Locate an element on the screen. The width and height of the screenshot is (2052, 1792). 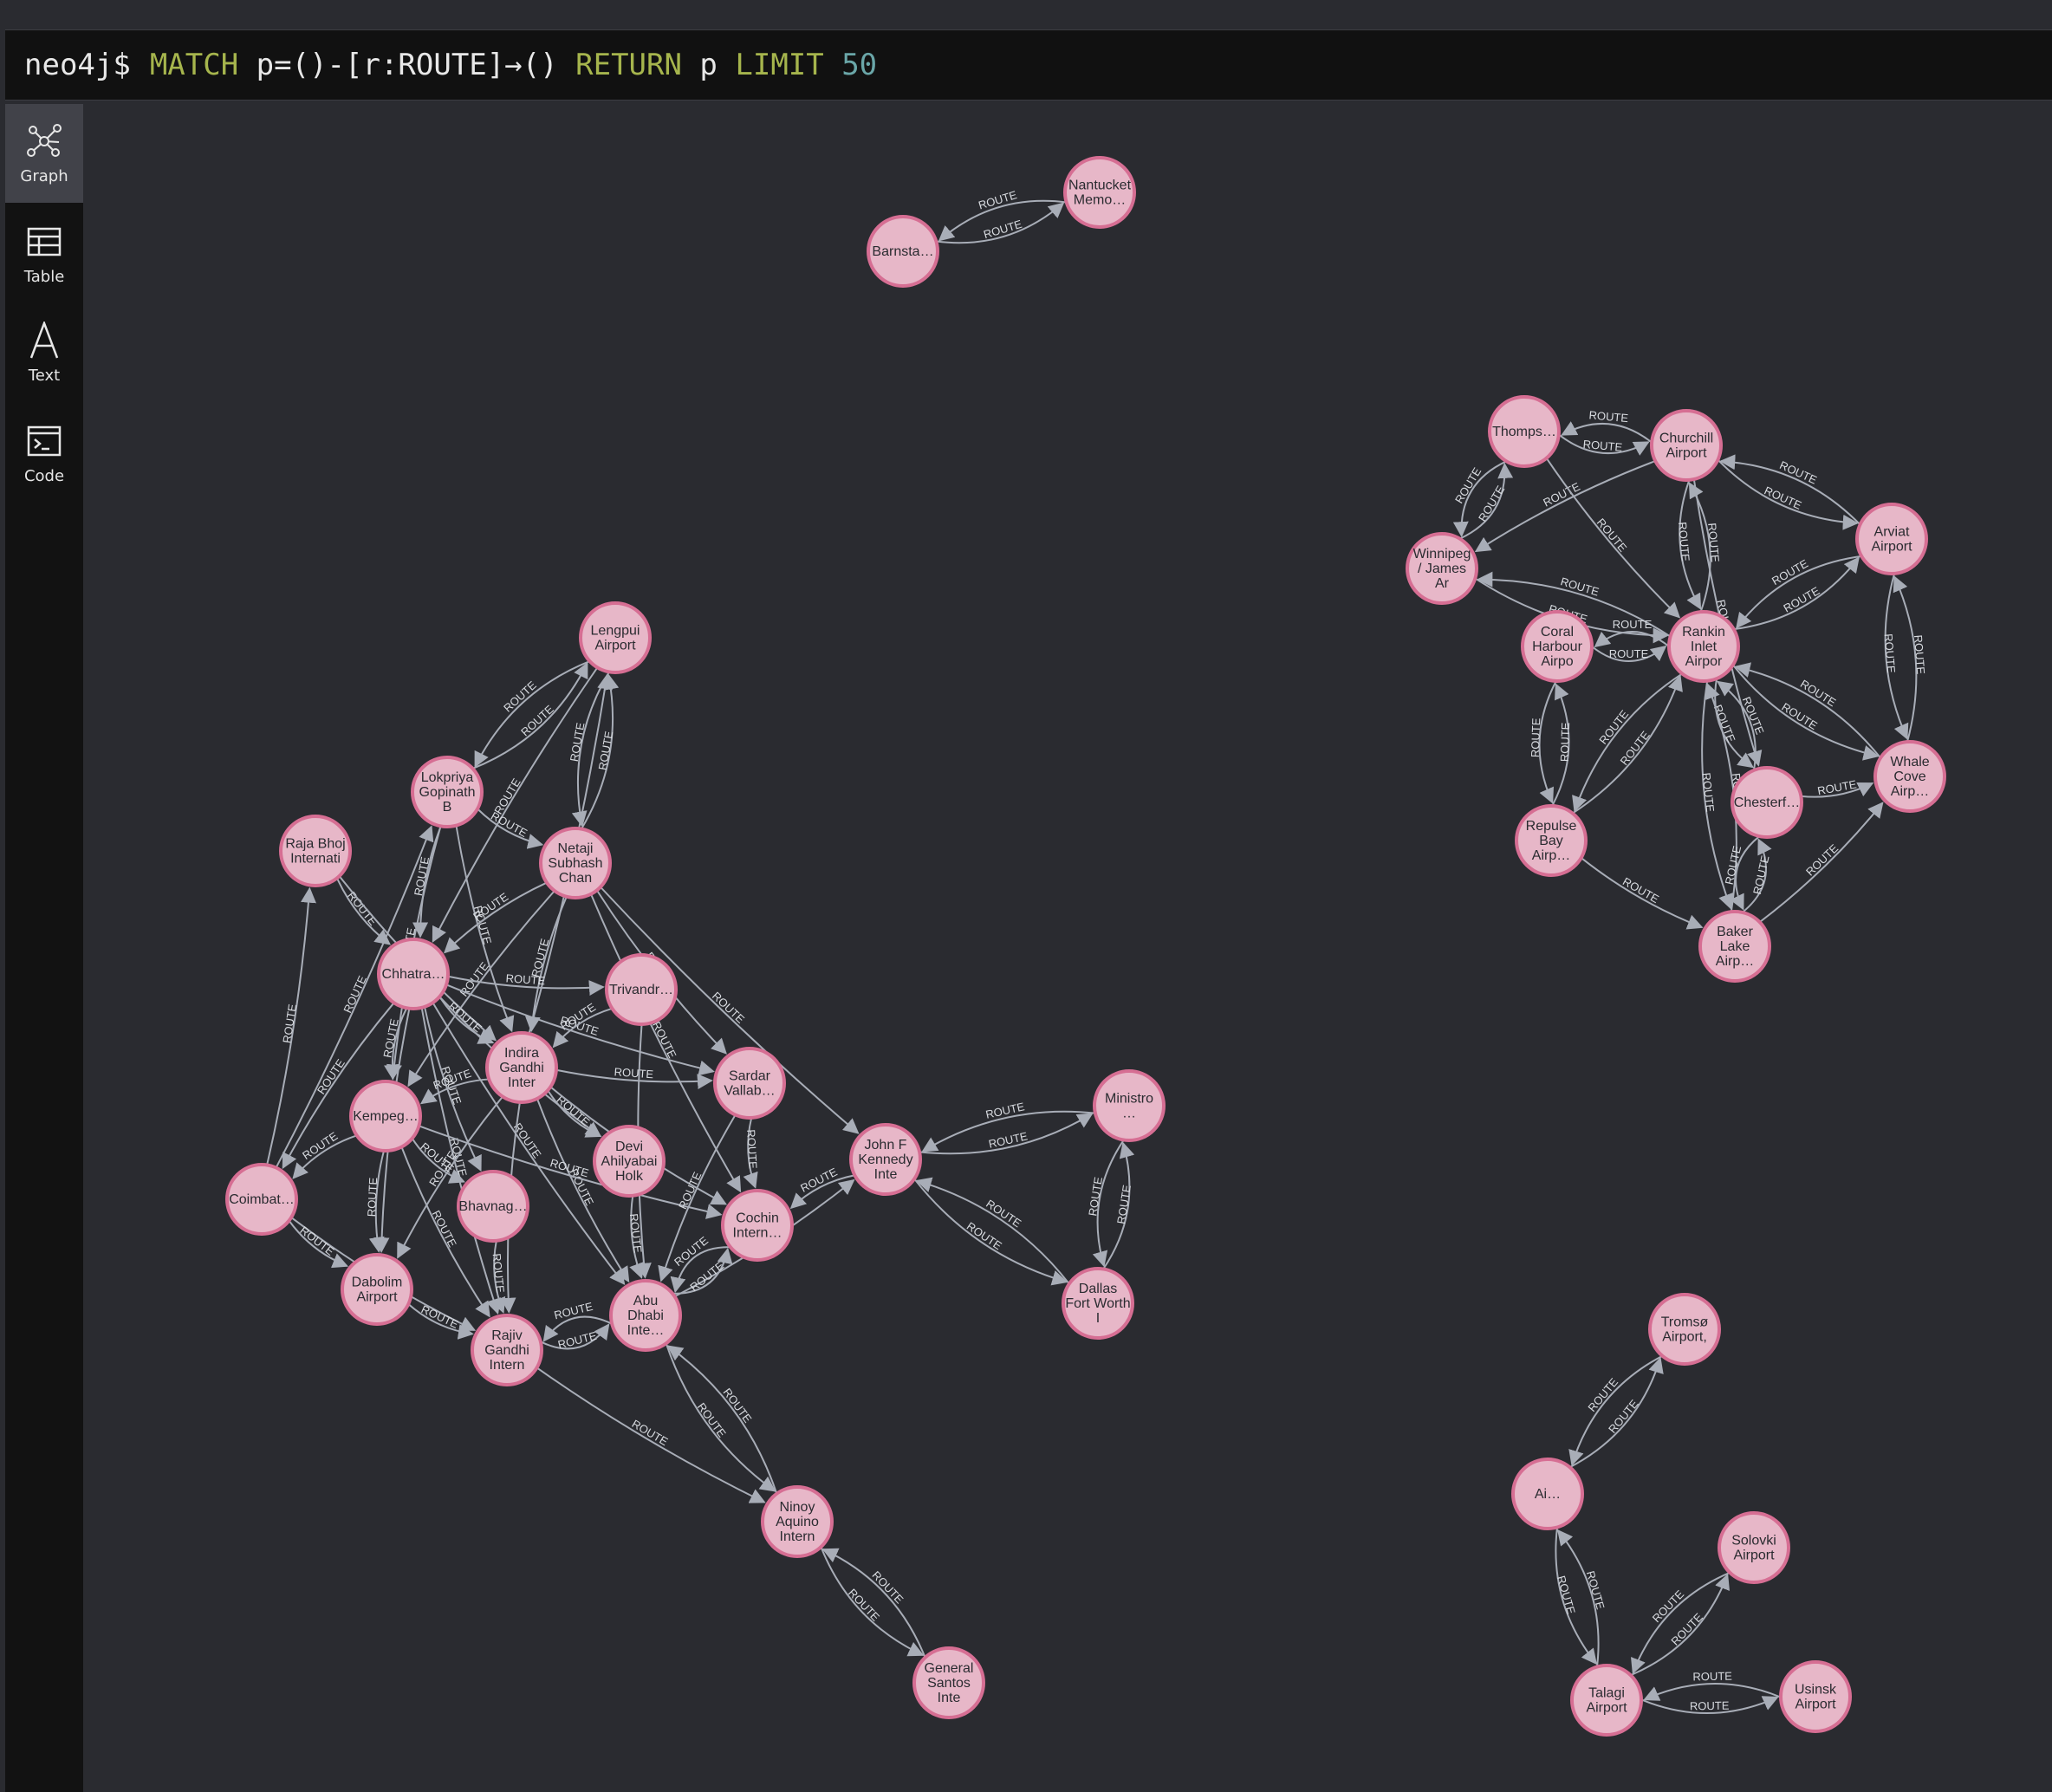
airport-node-coral: CoralHarbourAirpo is located at coordinates (1557, 647).